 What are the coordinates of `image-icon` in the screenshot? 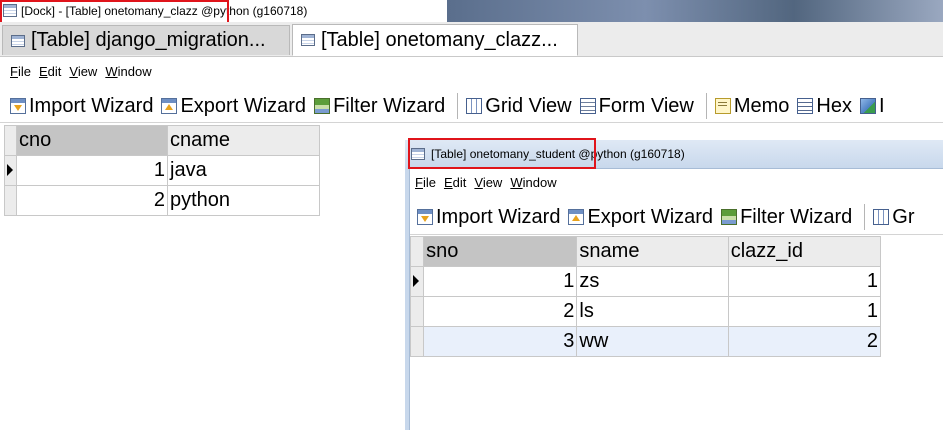 It's located at (868, 106).